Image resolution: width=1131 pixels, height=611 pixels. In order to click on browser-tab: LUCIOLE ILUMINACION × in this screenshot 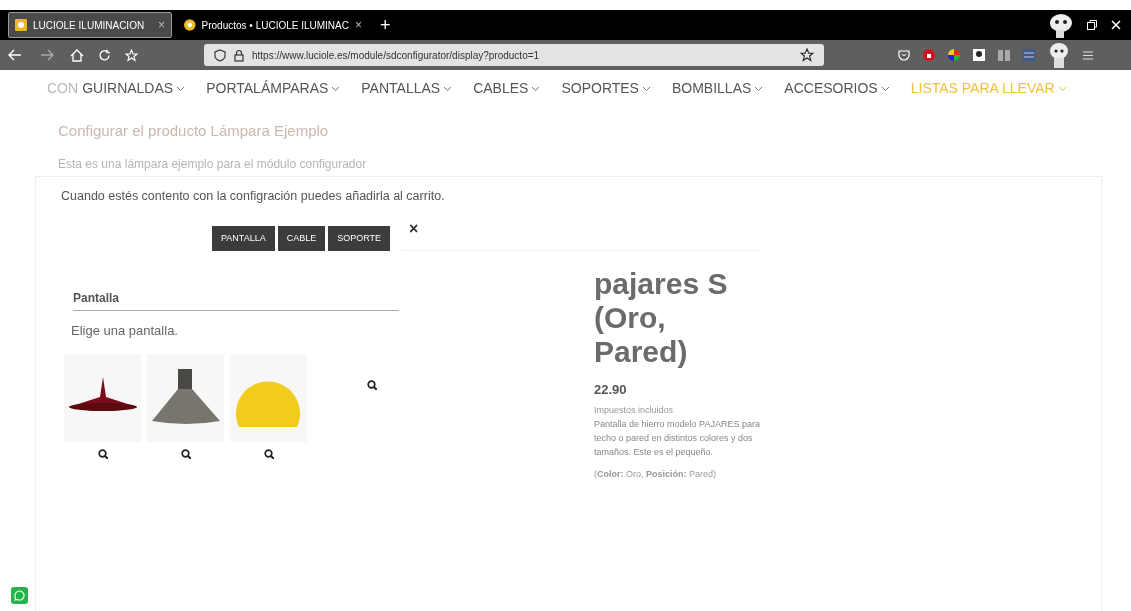, I will do `click(90, 25)`.